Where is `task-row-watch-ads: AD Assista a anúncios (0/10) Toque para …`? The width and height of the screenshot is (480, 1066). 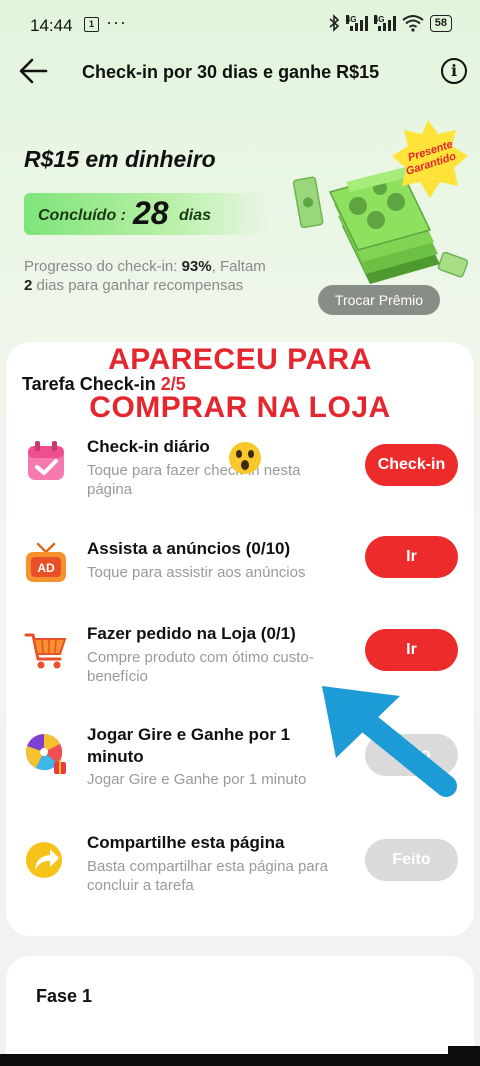 task-row-watch-ads: AD Assista a anúncios (0/10) Toque para … is located at coordinates (240, 577).